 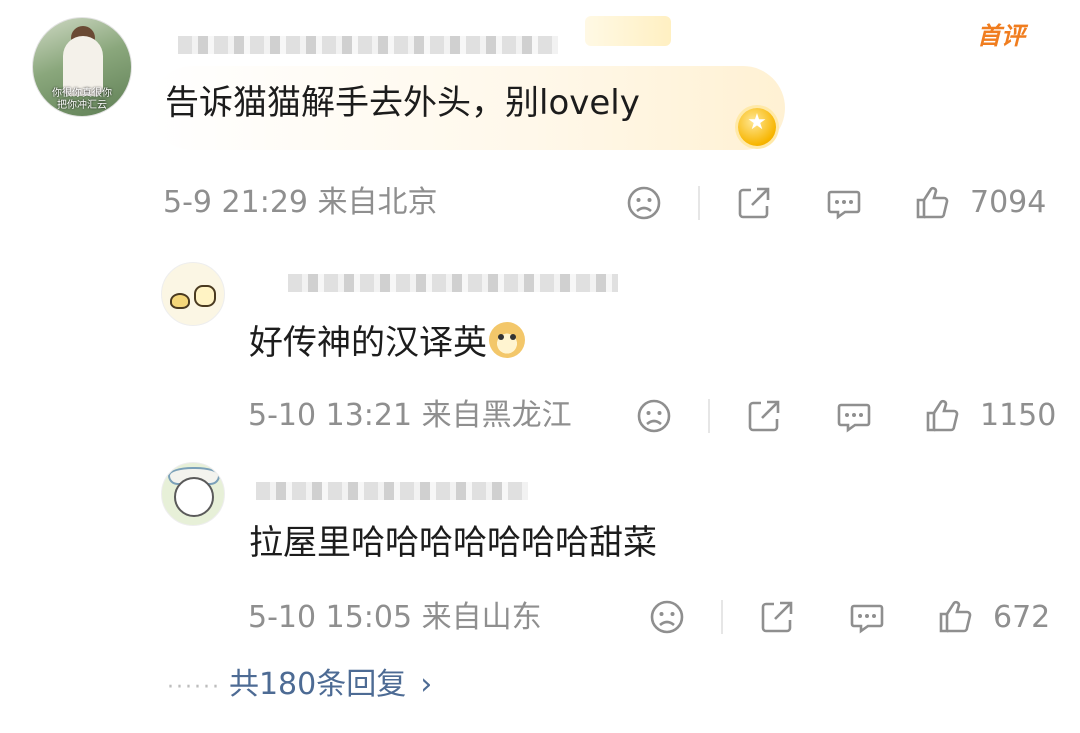 I want to click on like-count: 672, so click(x=1022, y=617).